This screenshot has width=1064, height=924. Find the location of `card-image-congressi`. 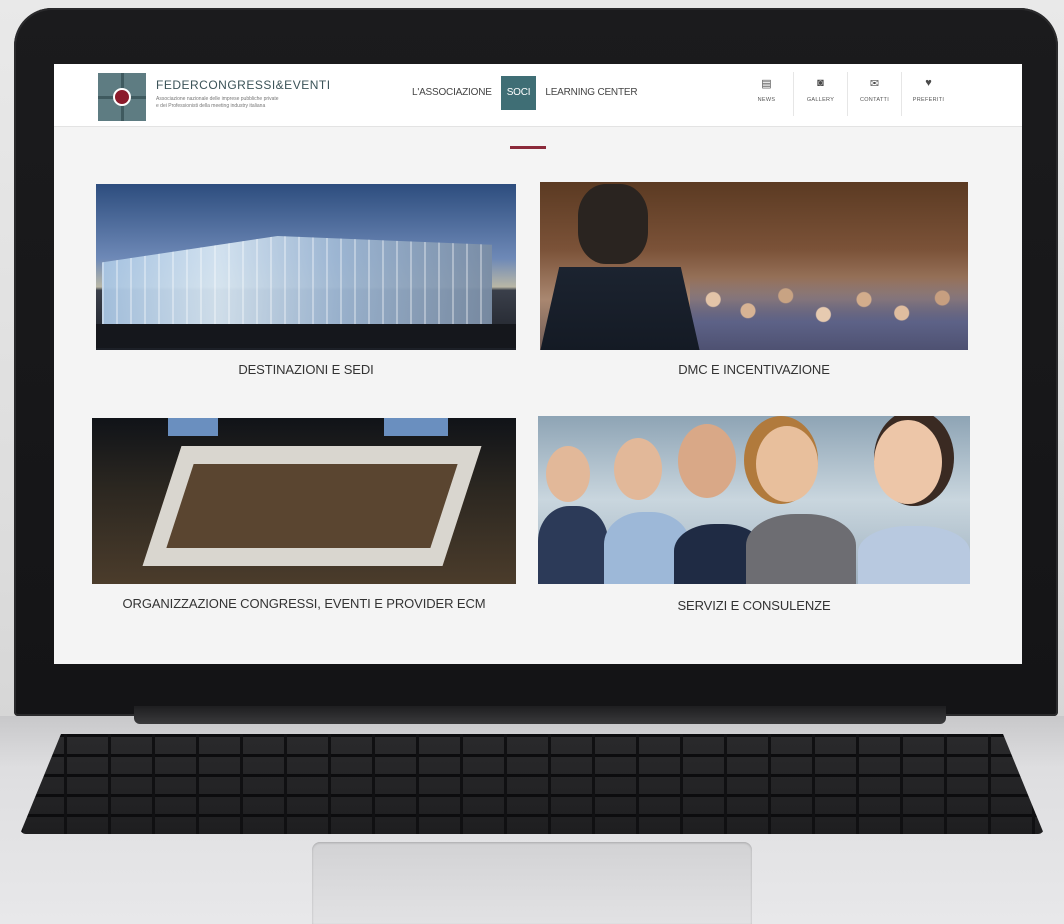

card-image-congressi is located at coordinates (304, 501).